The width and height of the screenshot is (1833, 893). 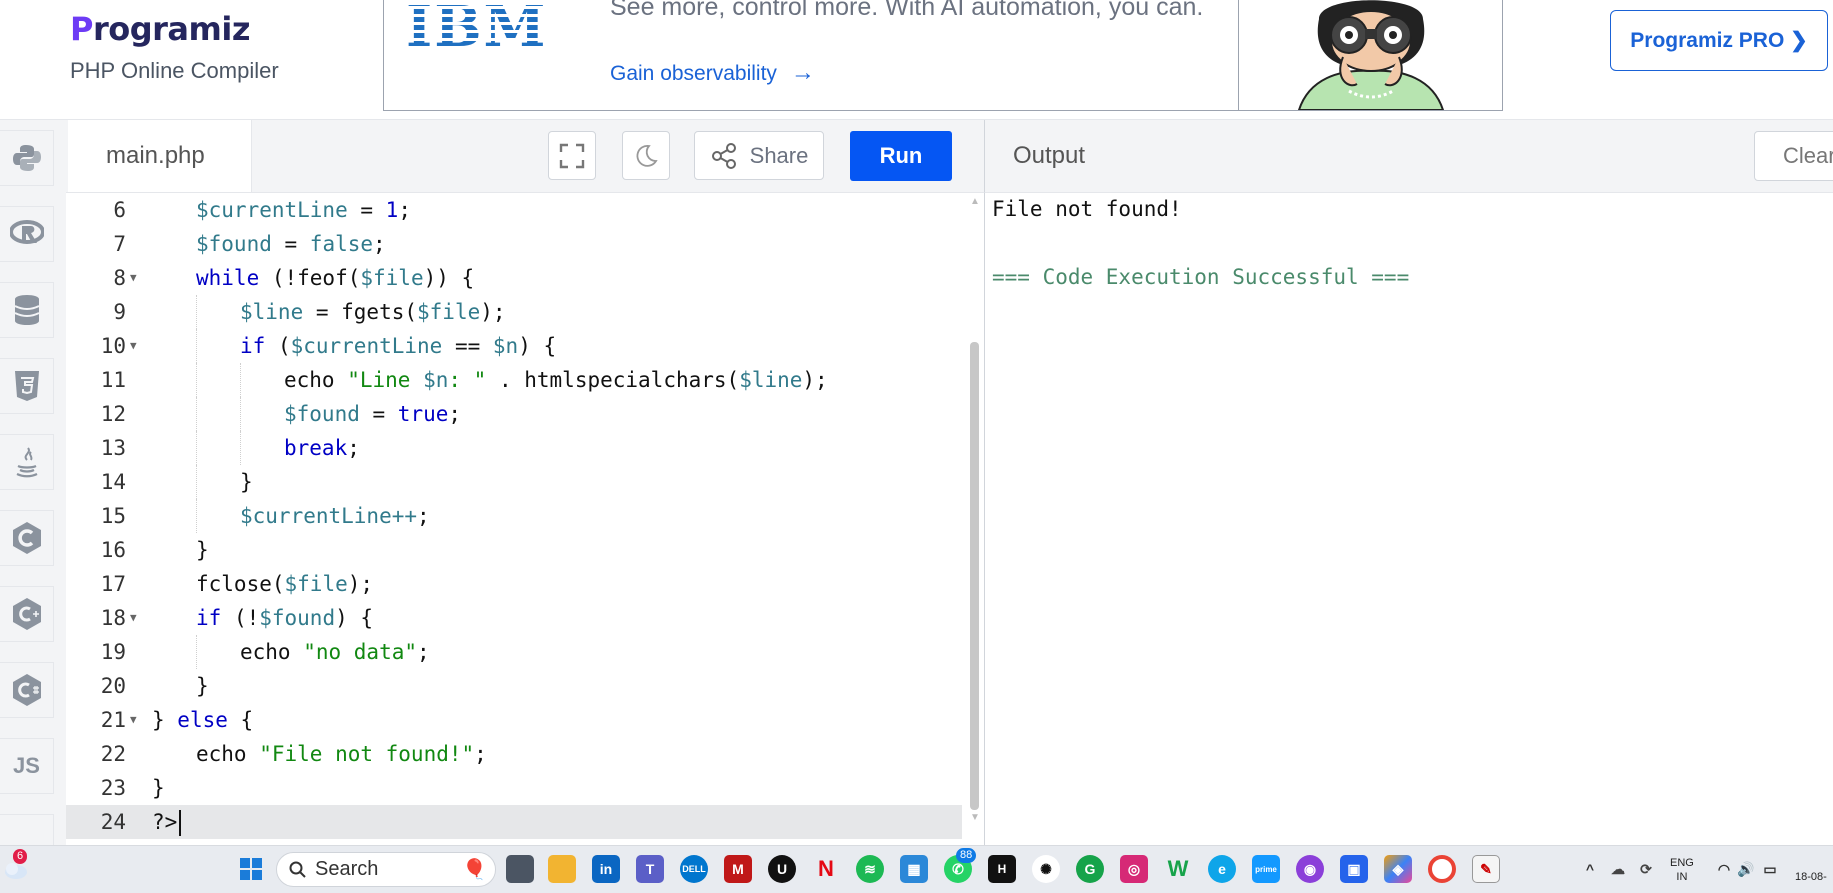 I want to click on copilot-icon: ◈, so click(x=1398, y=869).